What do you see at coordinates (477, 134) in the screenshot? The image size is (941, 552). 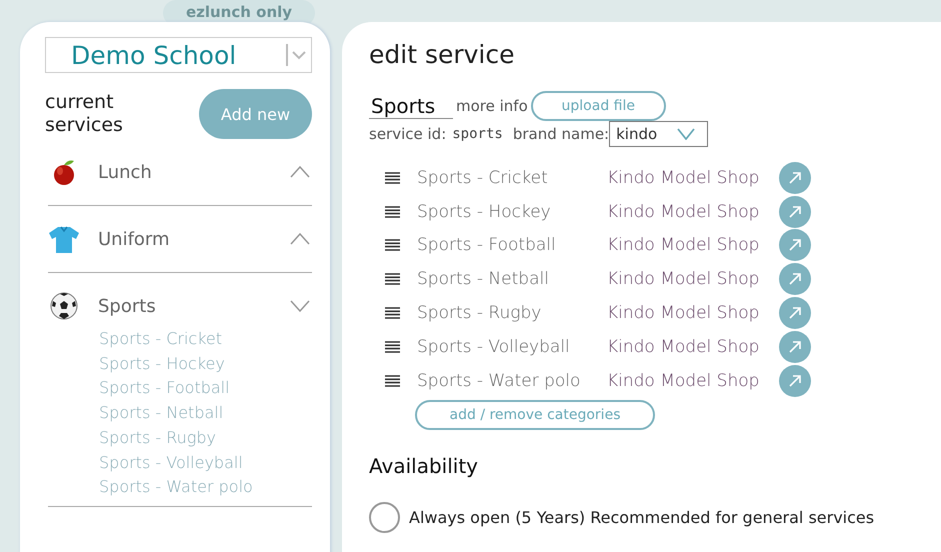 I see `service-id-value: sports` at bounding box center [477, 134].